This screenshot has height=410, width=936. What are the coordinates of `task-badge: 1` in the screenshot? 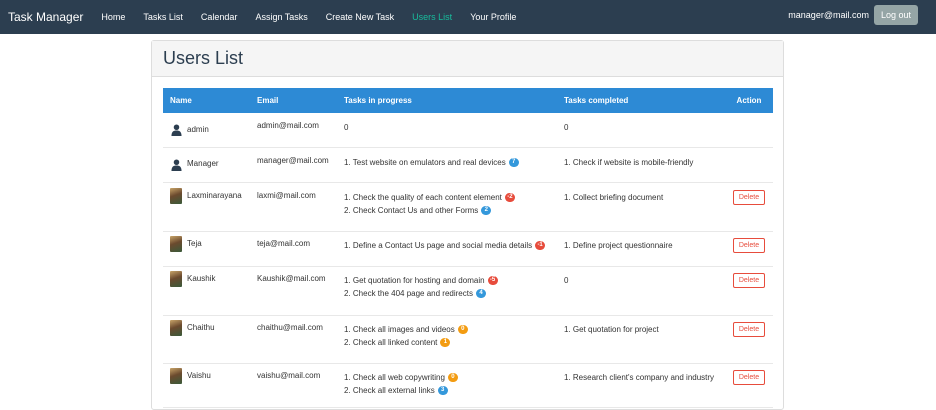 It's located at (445, 342).